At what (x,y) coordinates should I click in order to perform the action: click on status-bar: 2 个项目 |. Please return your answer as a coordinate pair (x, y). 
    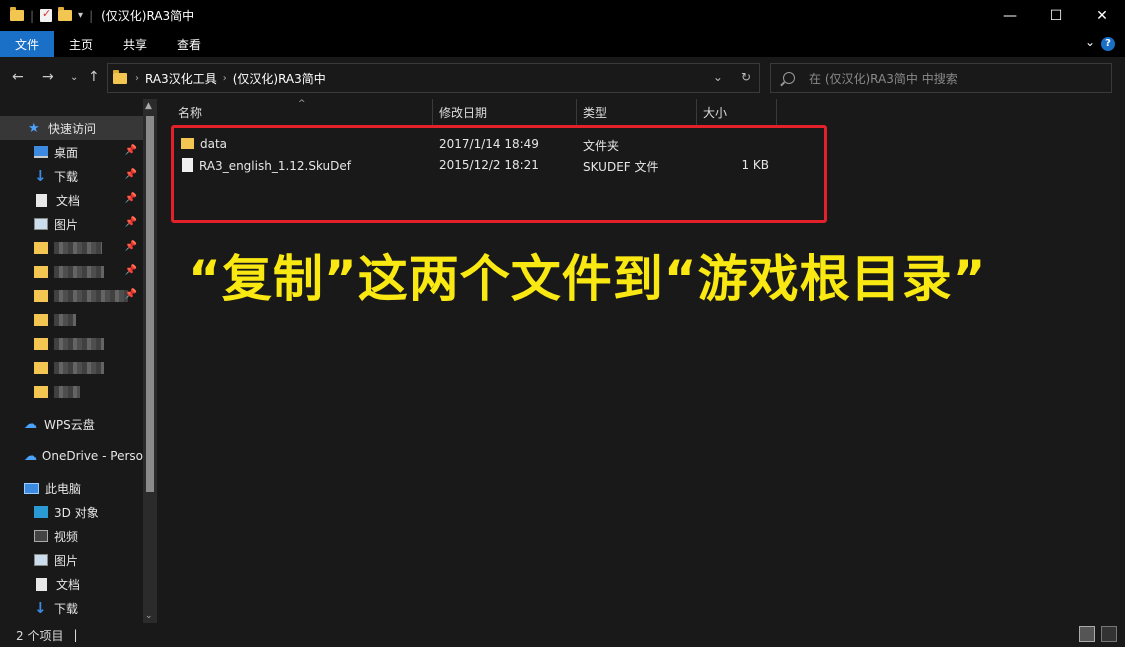
    Looking at the image, I should click on (562, 635).